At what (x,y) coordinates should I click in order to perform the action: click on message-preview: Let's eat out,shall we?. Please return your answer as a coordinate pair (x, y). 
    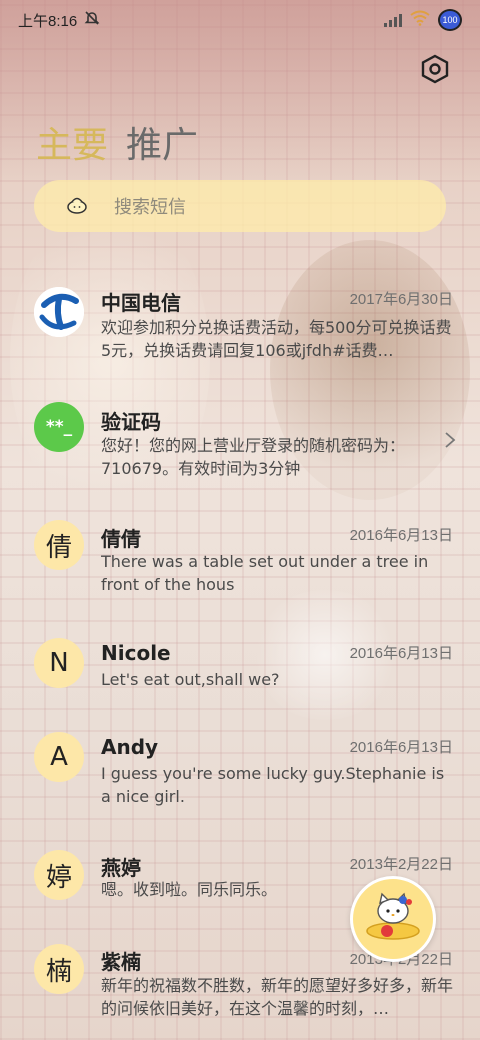
    Looking at the image, I should click on (190, 679).